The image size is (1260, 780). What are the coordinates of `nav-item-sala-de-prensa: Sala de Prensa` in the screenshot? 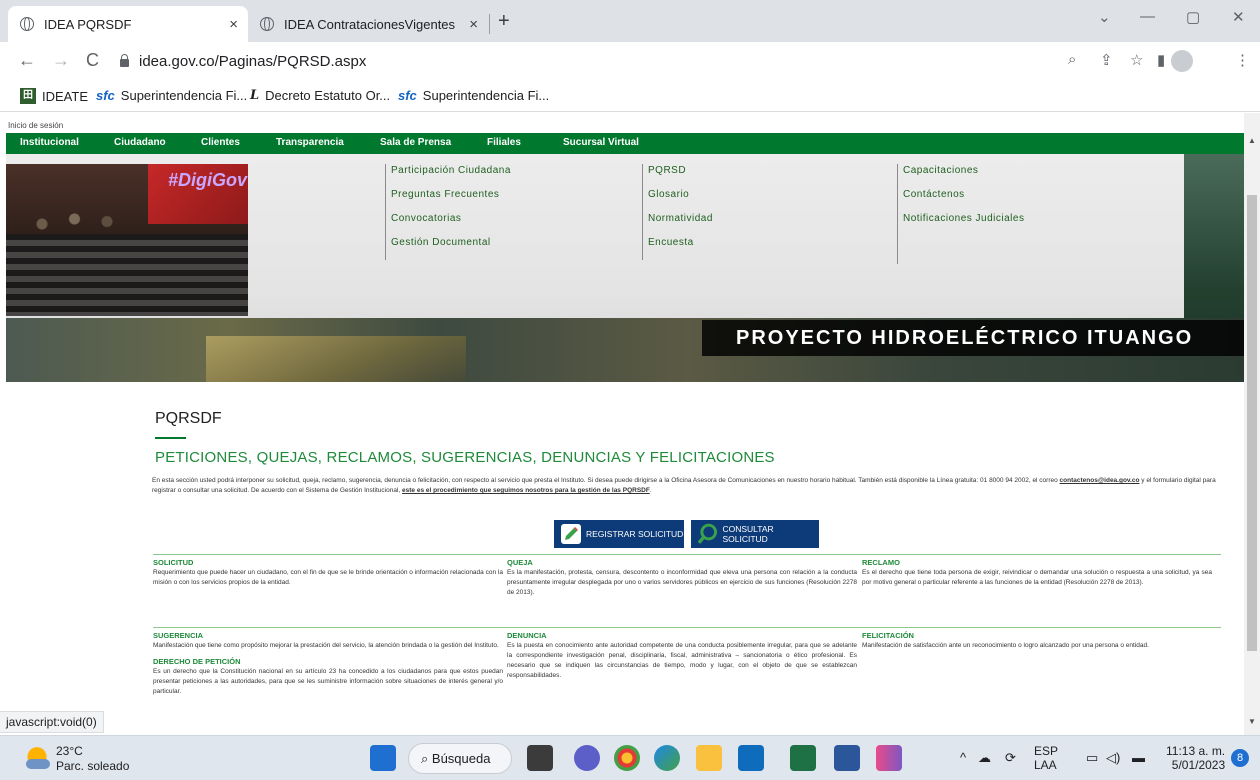 It's located at (415, 142).